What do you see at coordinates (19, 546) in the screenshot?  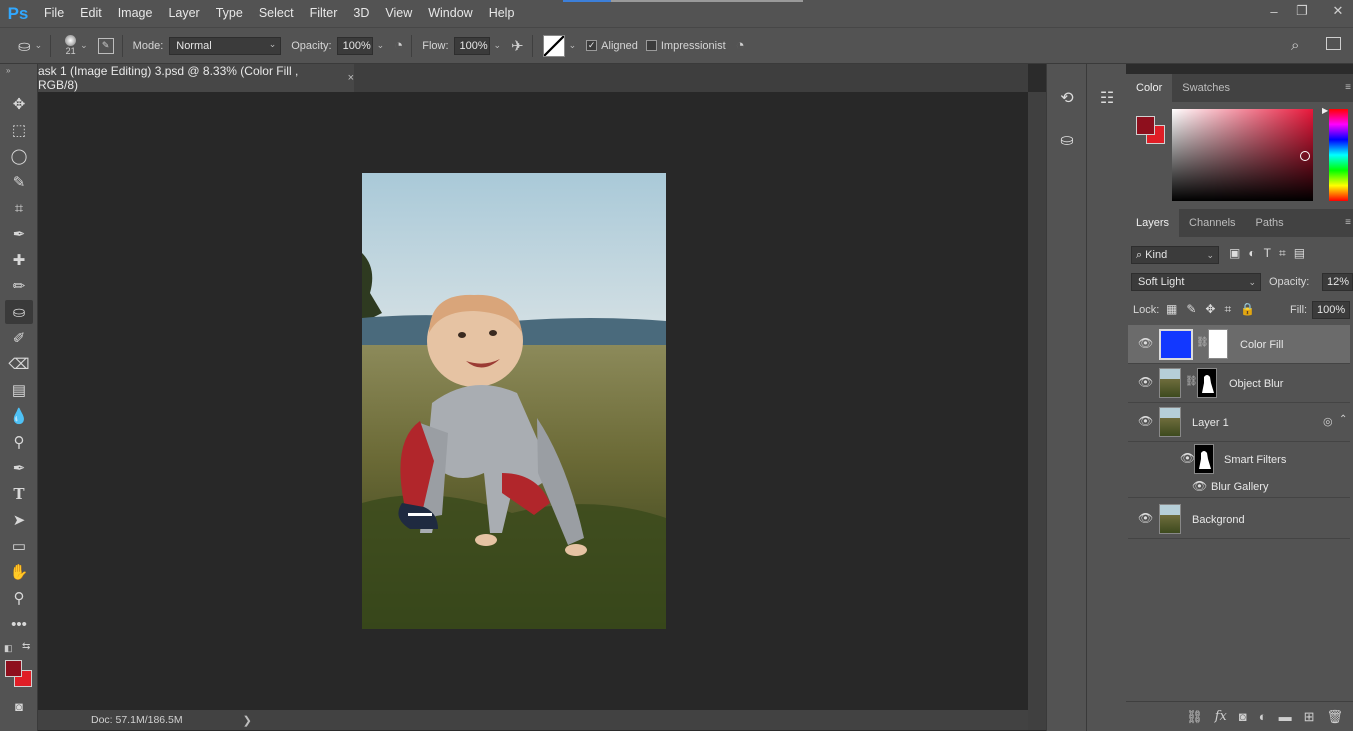 I see `rectangle-tool-icon: ▭` at bounding box center [19, 546].